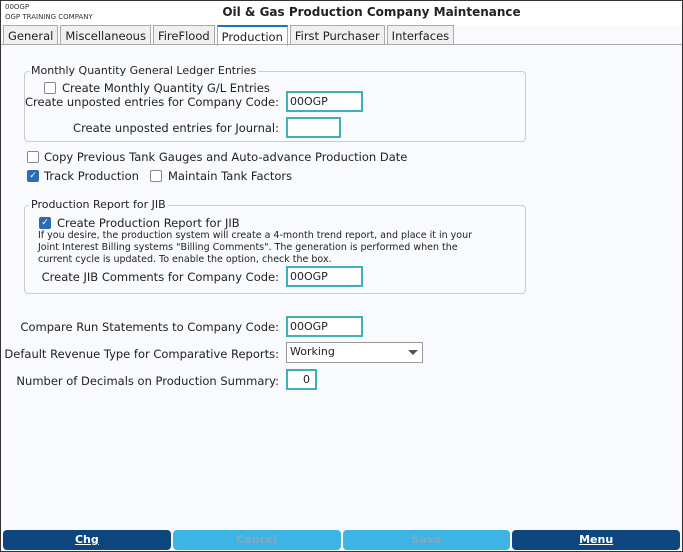 The image size is (683, 552). What do you see at coordinates (33, 176) in the screenshot?
I see `track-production-checkbox: ✓` at bounding box center [33, 176].